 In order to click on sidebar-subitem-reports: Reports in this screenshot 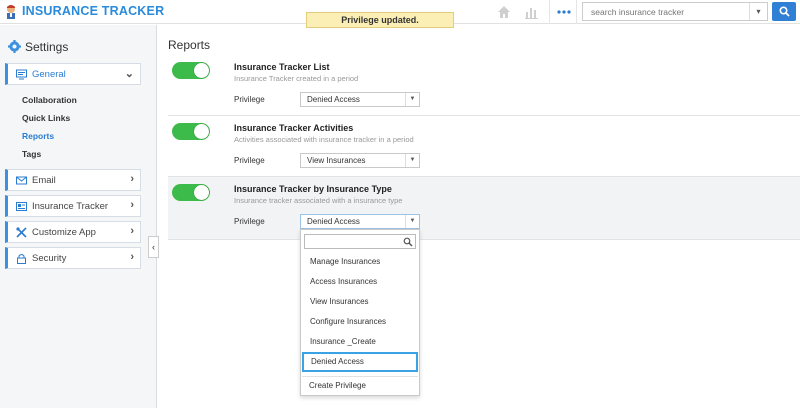, I will do `click(38, 136)`.